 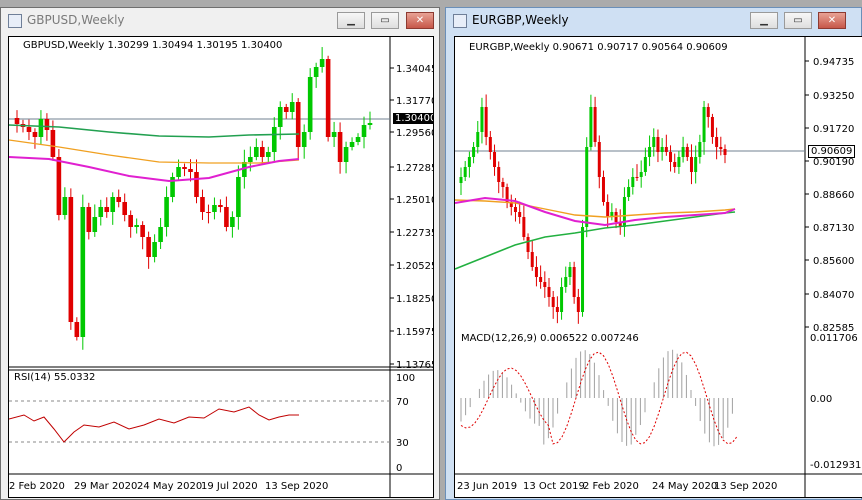 I want to click on eurgbp-minimize-button: ▁, so click(x=764, y=20).